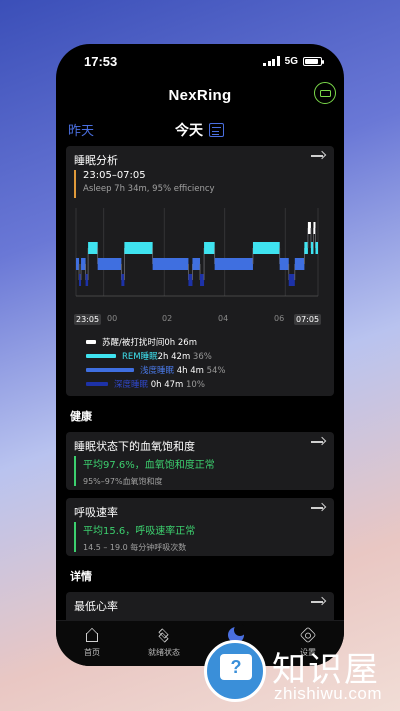  What do you see at coordinates (271, 61) in the screenshot?
I see `signal-icon` at bounding box center [271, 61].